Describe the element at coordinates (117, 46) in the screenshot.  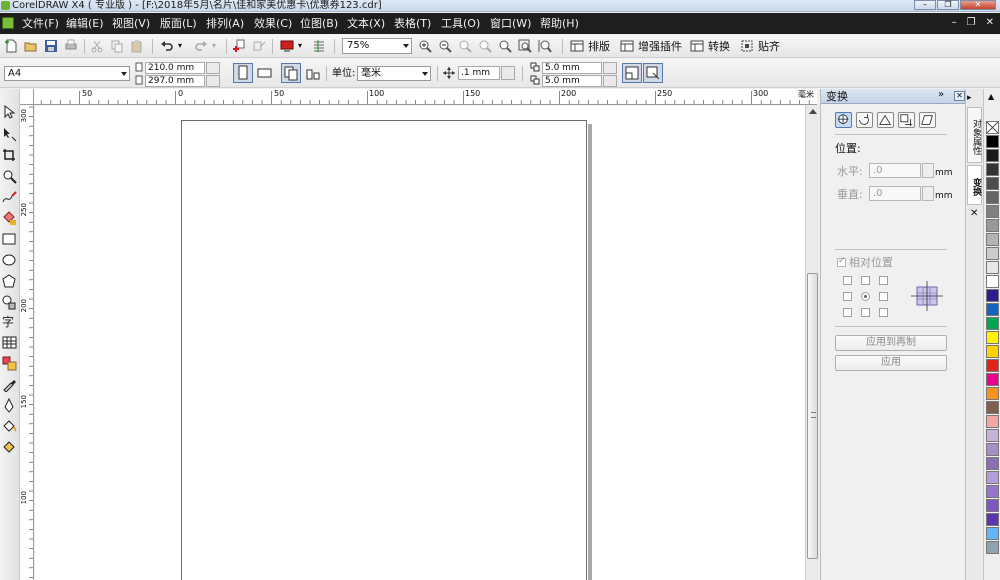
I see `copy-icon` at that location.